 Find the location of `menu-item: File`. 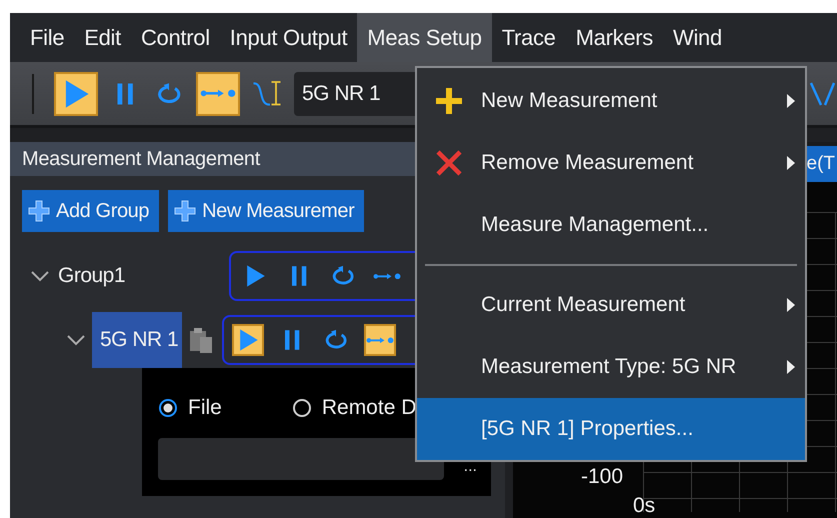

menu-item: File is located at coordinates (47, 37).